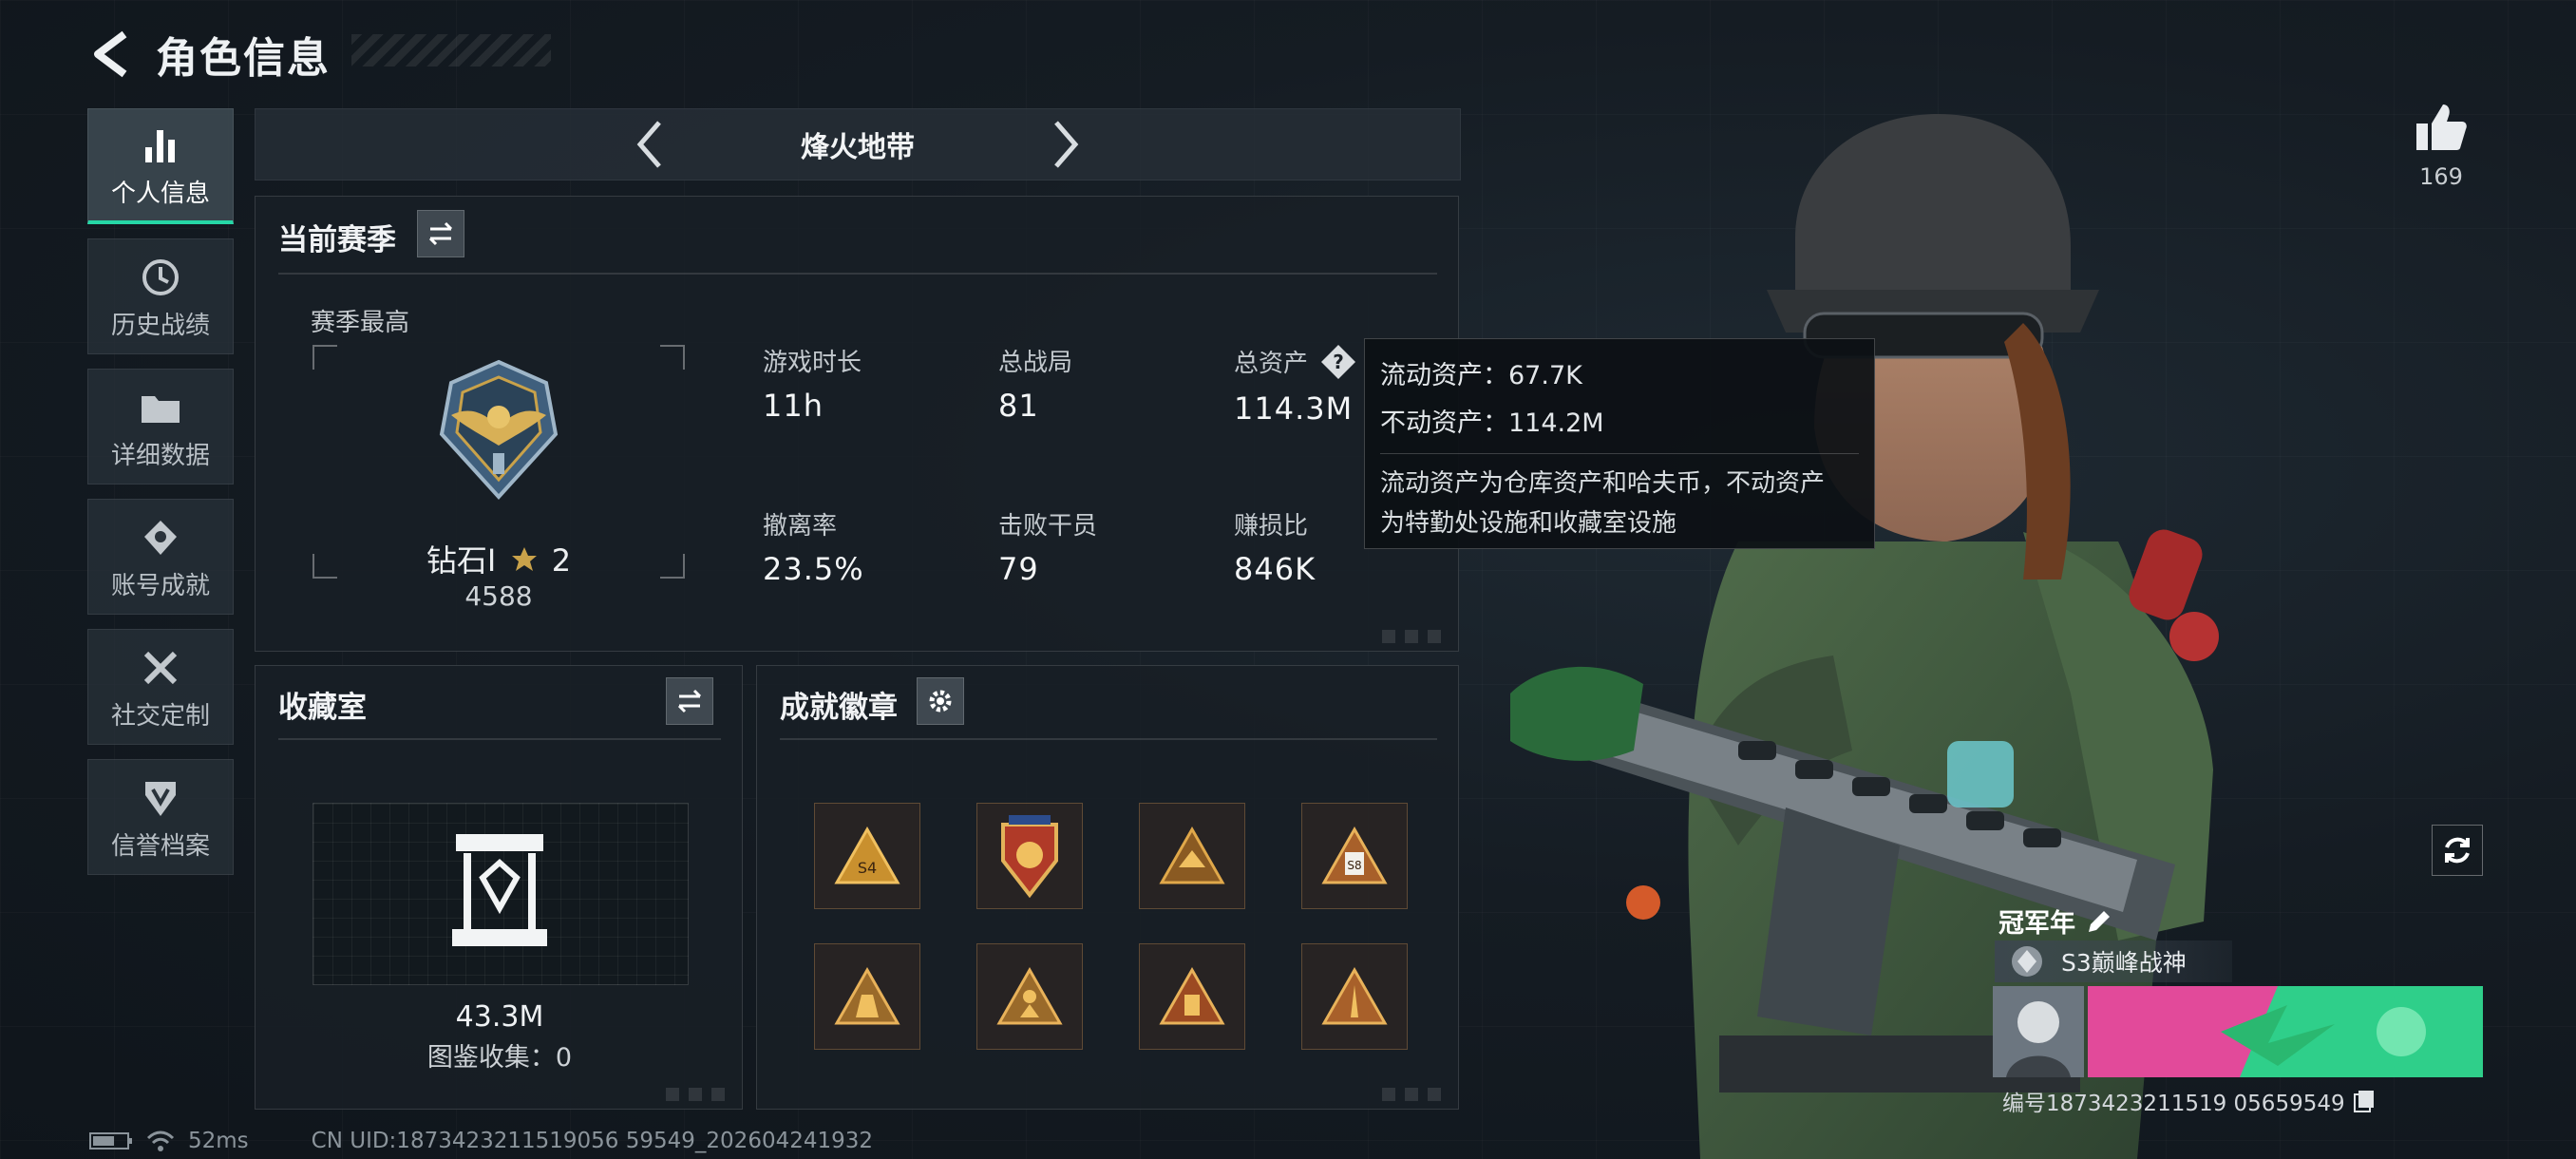 The image size is (2576, 1159). I want to click on collection-divider, so click(499, 739).